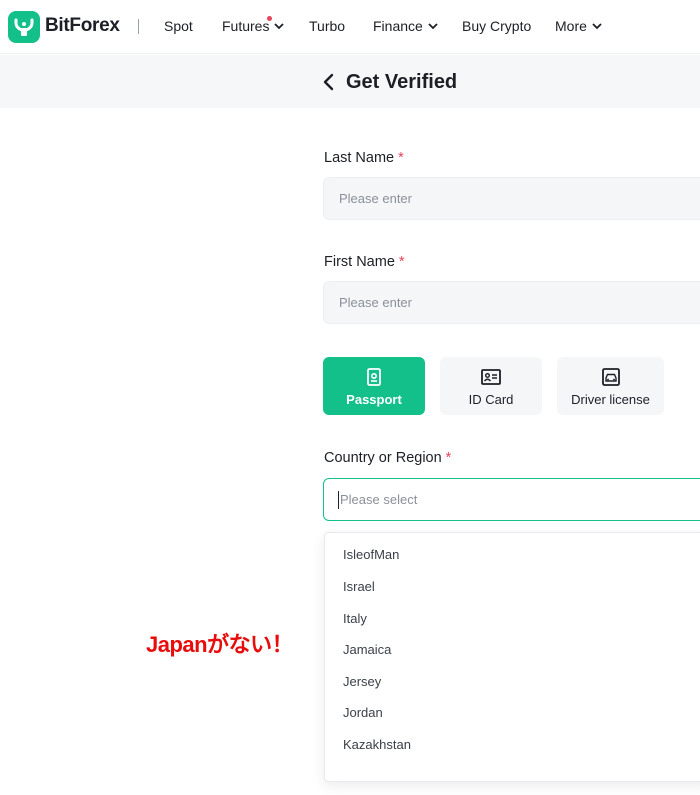 This screenshot has width=700, height=795. What do you see at coordinates (511, 198) in the screenshot?
I see `last-name-input` at bounding box center [511, 198].